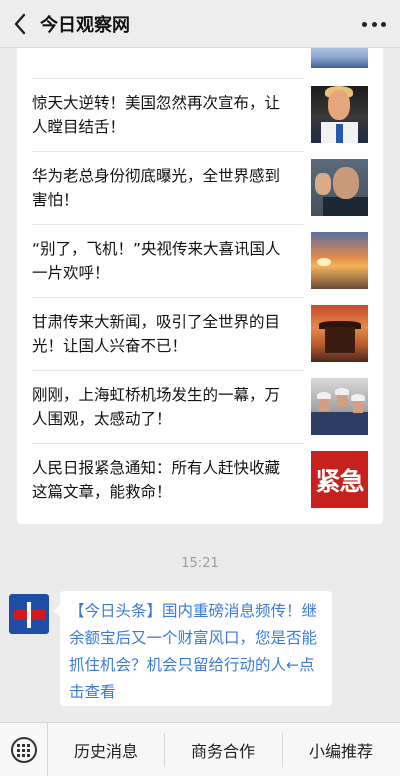 The width and height of the screenshot is (400, 776). What do you see at coordinates (29, 614) in the screenshot?
I see `avatar` at bounding box center [29, 614].